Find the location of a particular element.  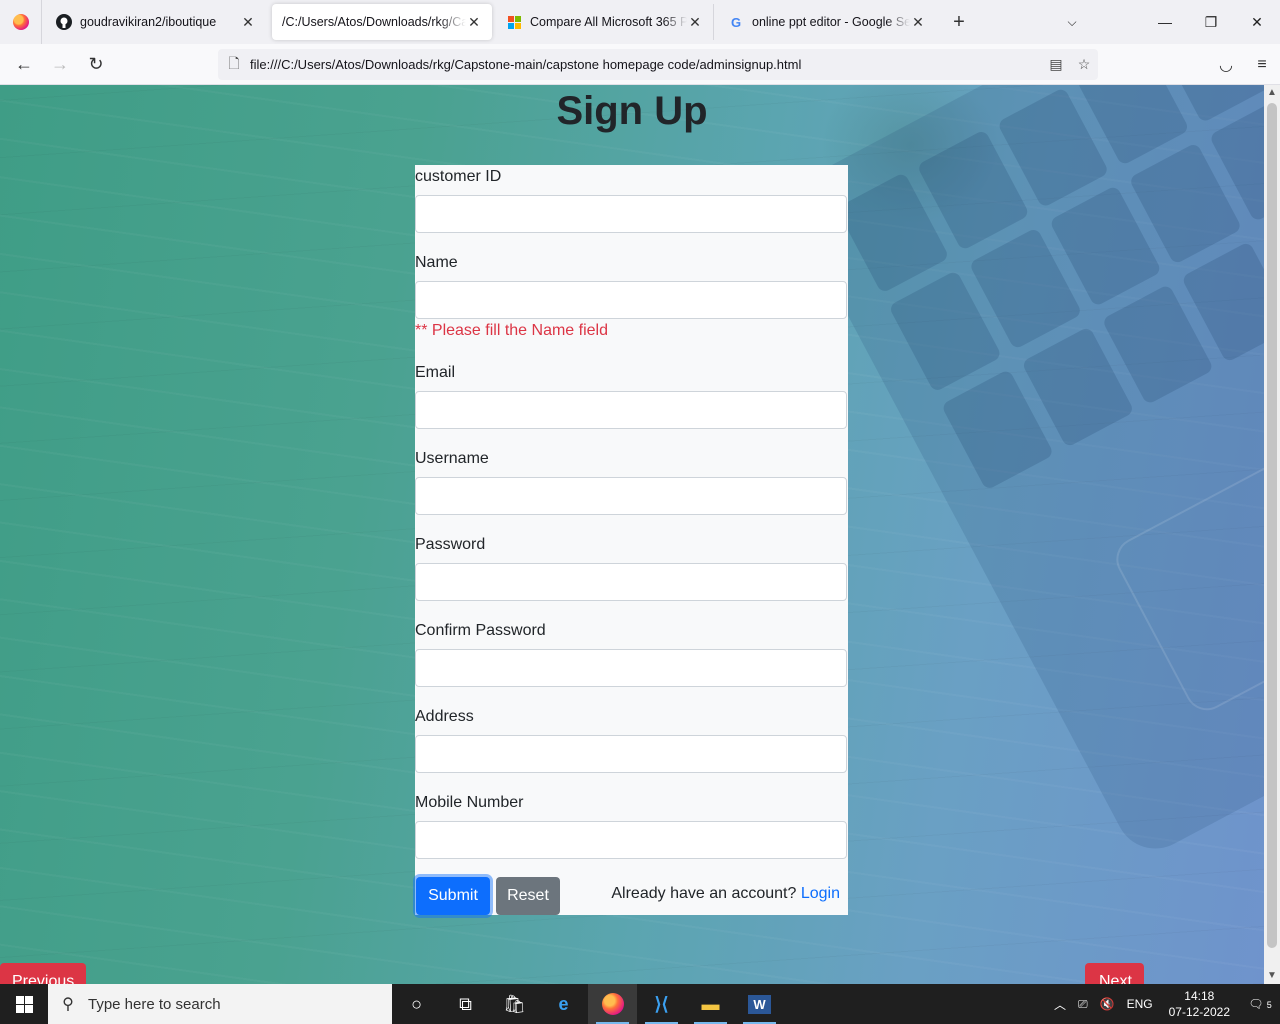

system-tray: ︿ ⎚ 🔇 ENG 14:18 07-12-2022 🗨 5 is located at coordinates (1164, 1004).